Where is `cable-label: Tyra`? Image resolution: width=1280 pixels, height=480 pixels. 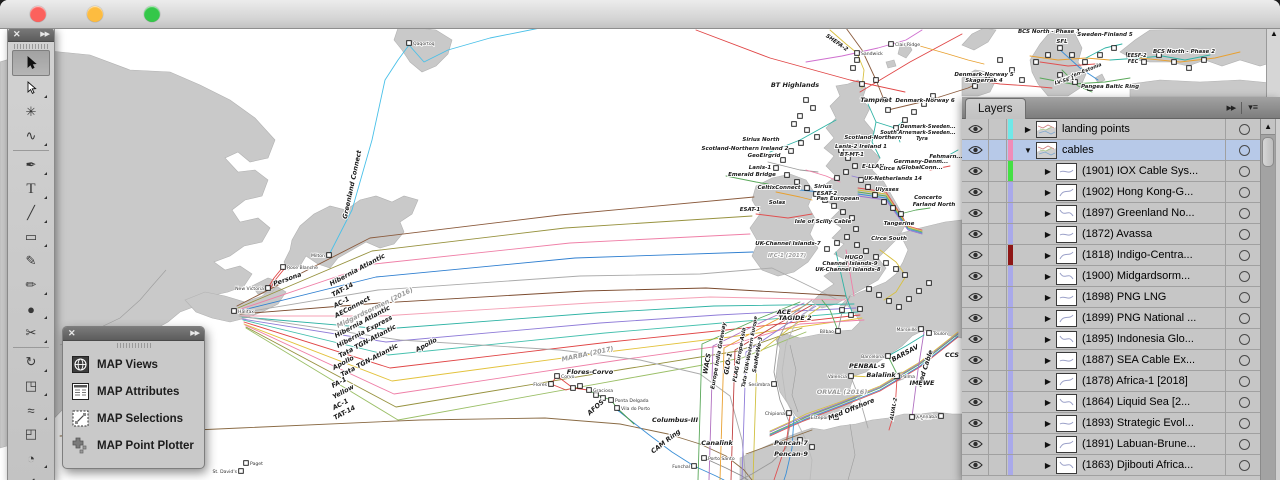 cable-label: Tyra is located at coordinates (922, 139).